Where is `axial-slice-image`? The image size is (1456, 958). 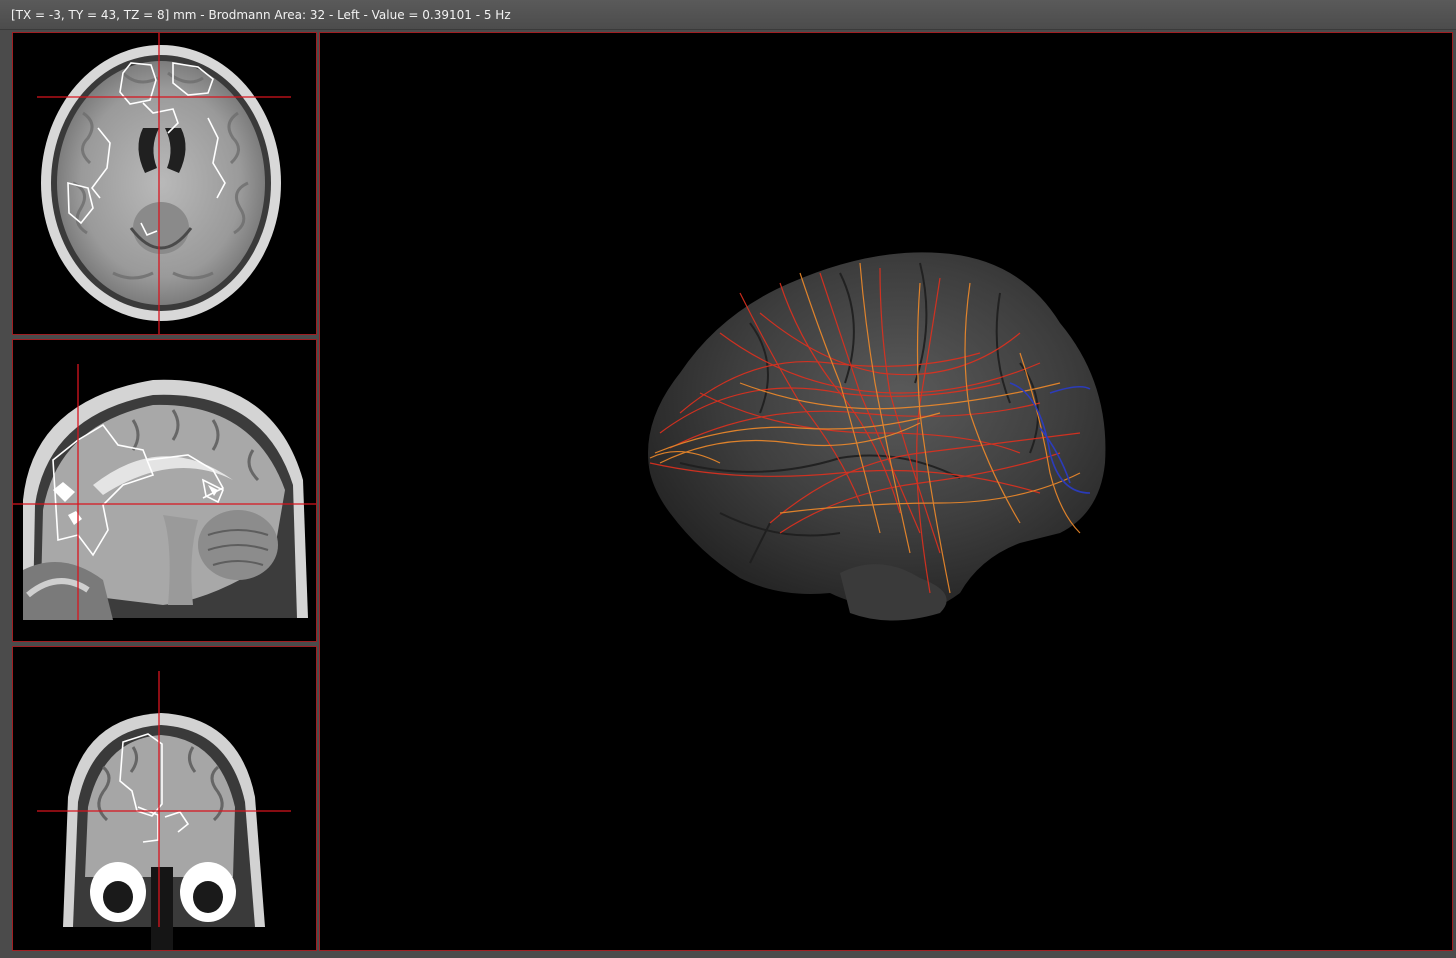
axial-slice-image is located at coordinates (164, 183).